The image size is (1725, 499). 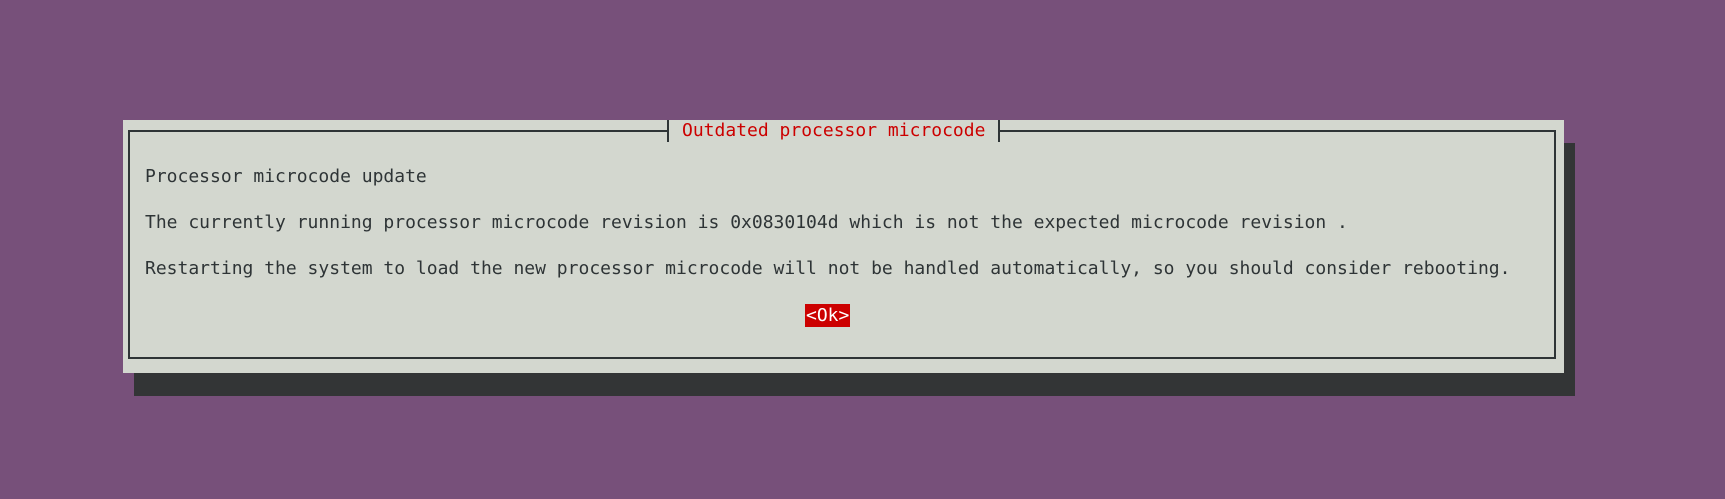 I want to click on dialog-title: Outdated processor microcode, so click(x=834, y=131).